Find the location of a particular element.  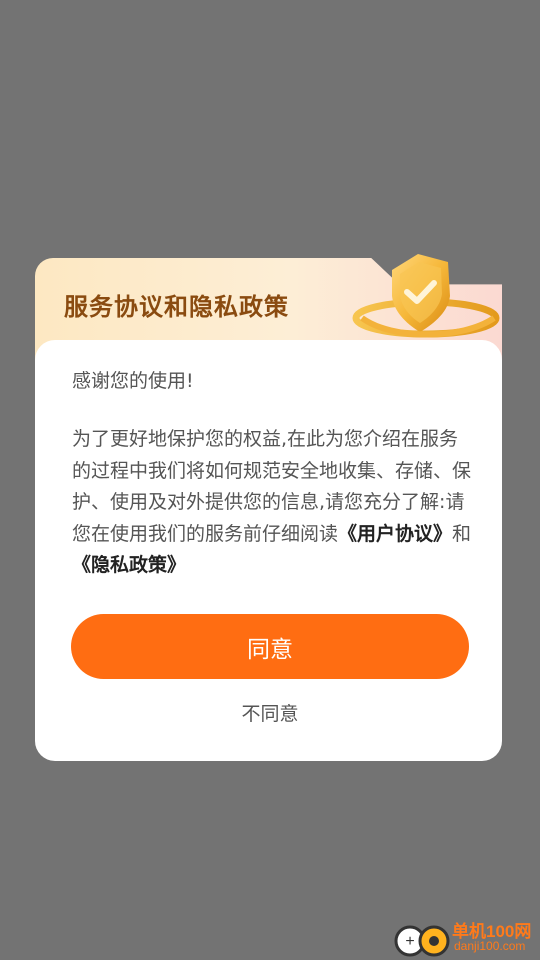

gold-shield-check-icon is located at coordinates (426, 296).